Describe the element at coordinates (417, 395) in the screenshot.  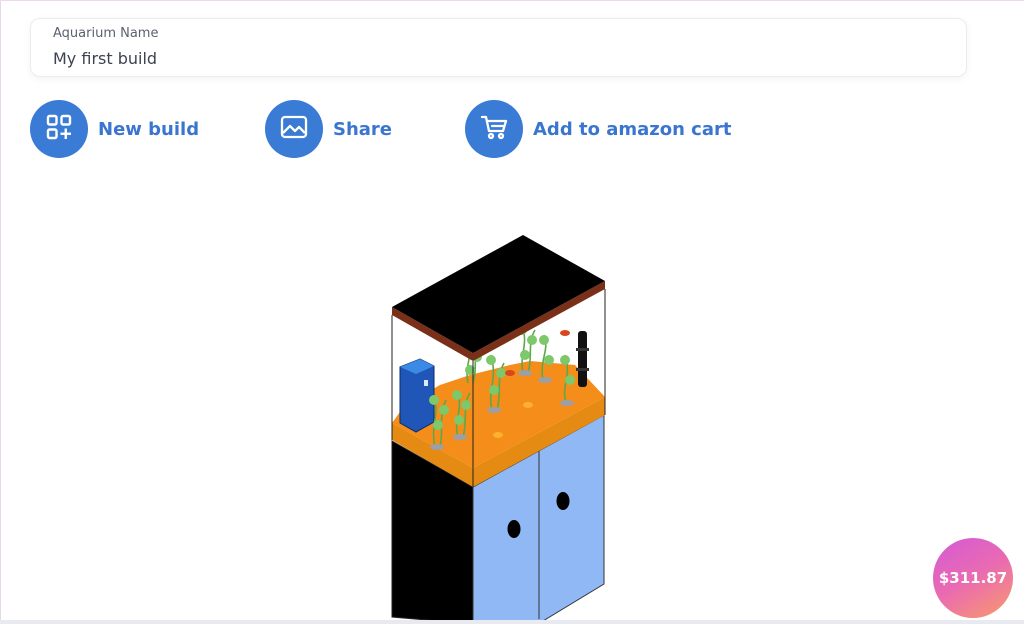
I see `filter-device` at that location.